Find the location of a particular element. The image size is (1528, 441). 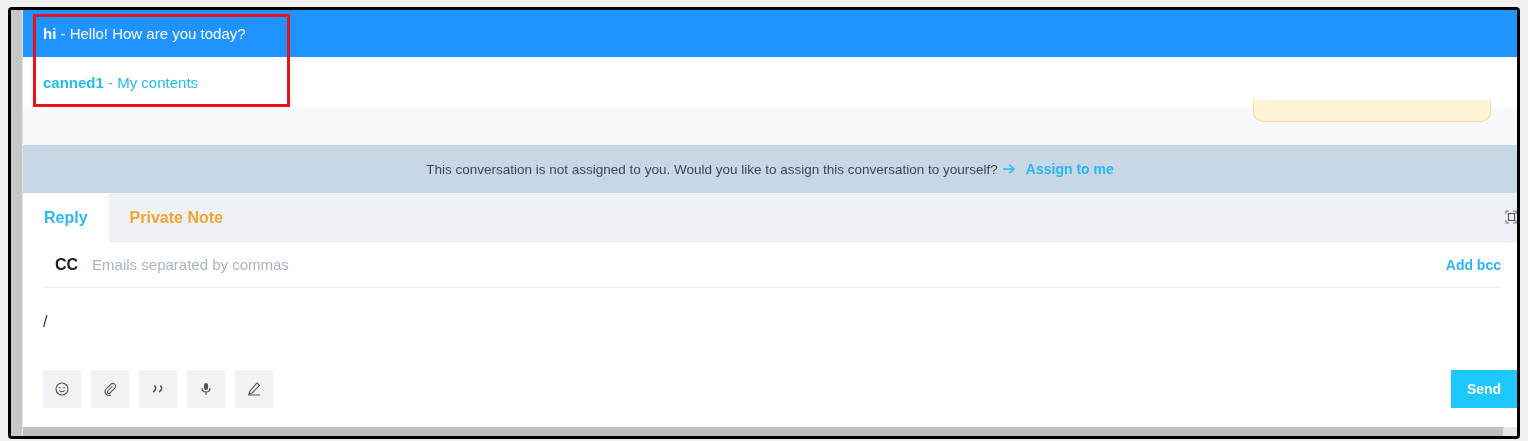

add-bcc-link: Add bcc is located at coordinates (1473, 264).